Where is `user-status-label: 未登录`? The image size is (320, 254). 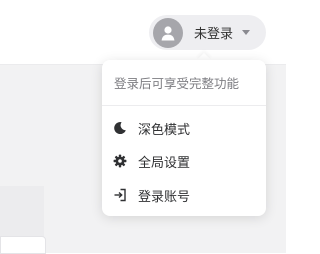 user-status-label: 未登录 is located at coordinates (214, 34).